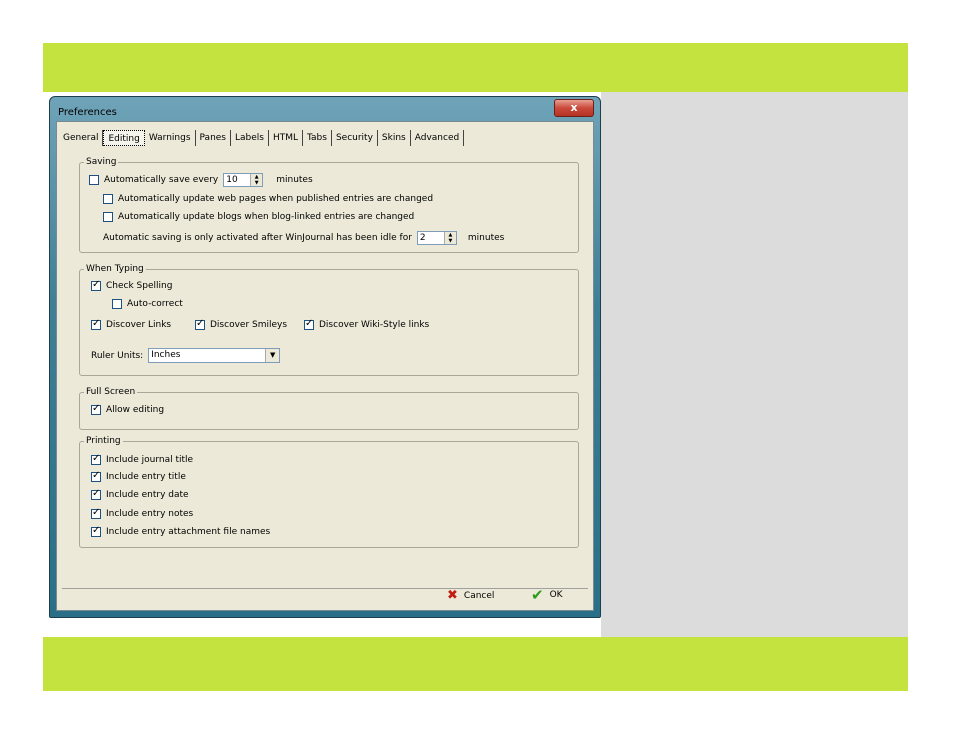 The width and height of the screenshot is (954, 737). I want to click on discover-wiki-checkbox, so click(309, 324).